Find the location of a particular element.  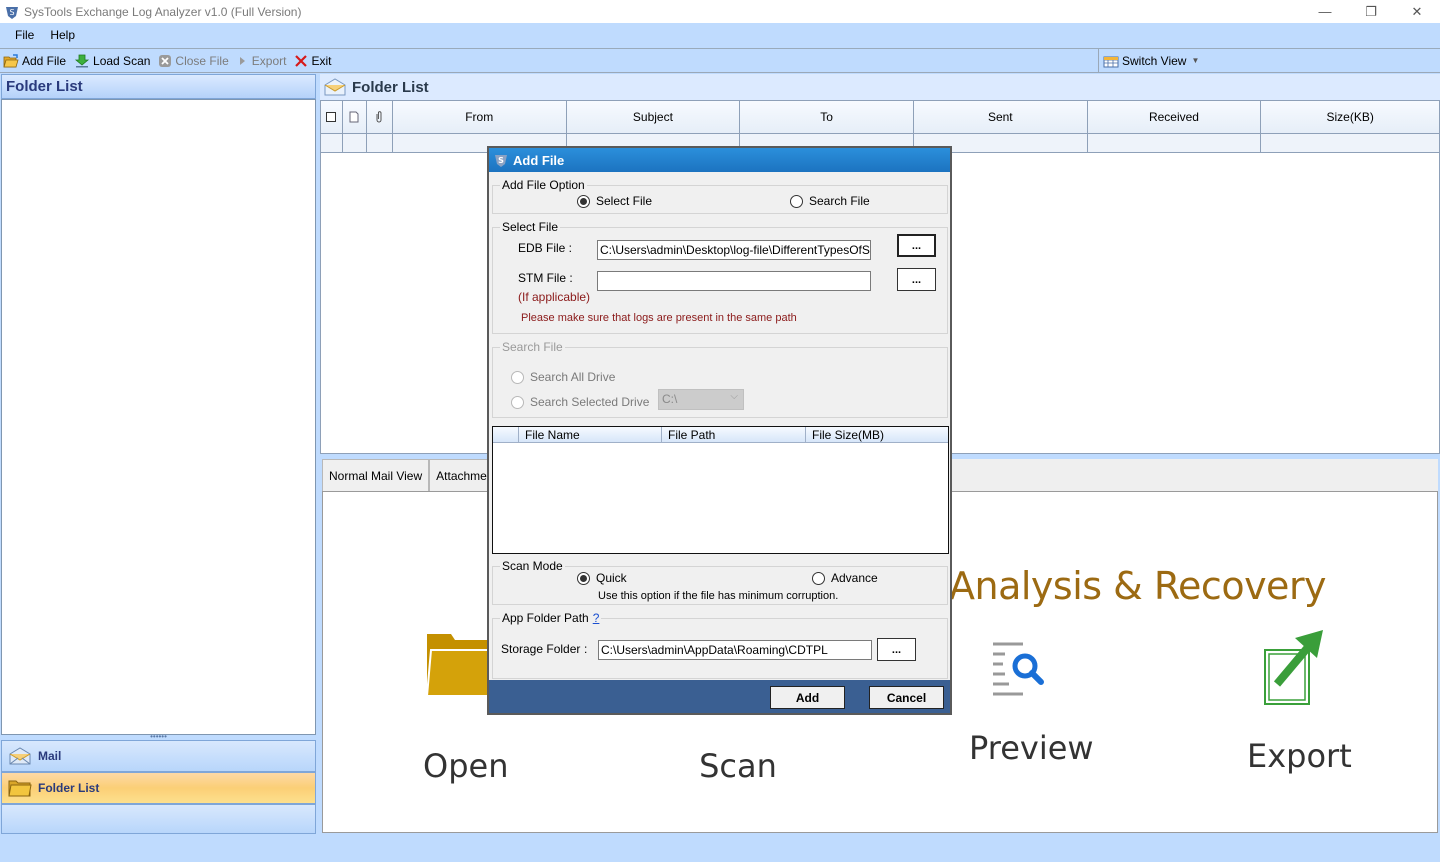

chevron-down-icon: ⌵ is located at coordinates (734, 396).